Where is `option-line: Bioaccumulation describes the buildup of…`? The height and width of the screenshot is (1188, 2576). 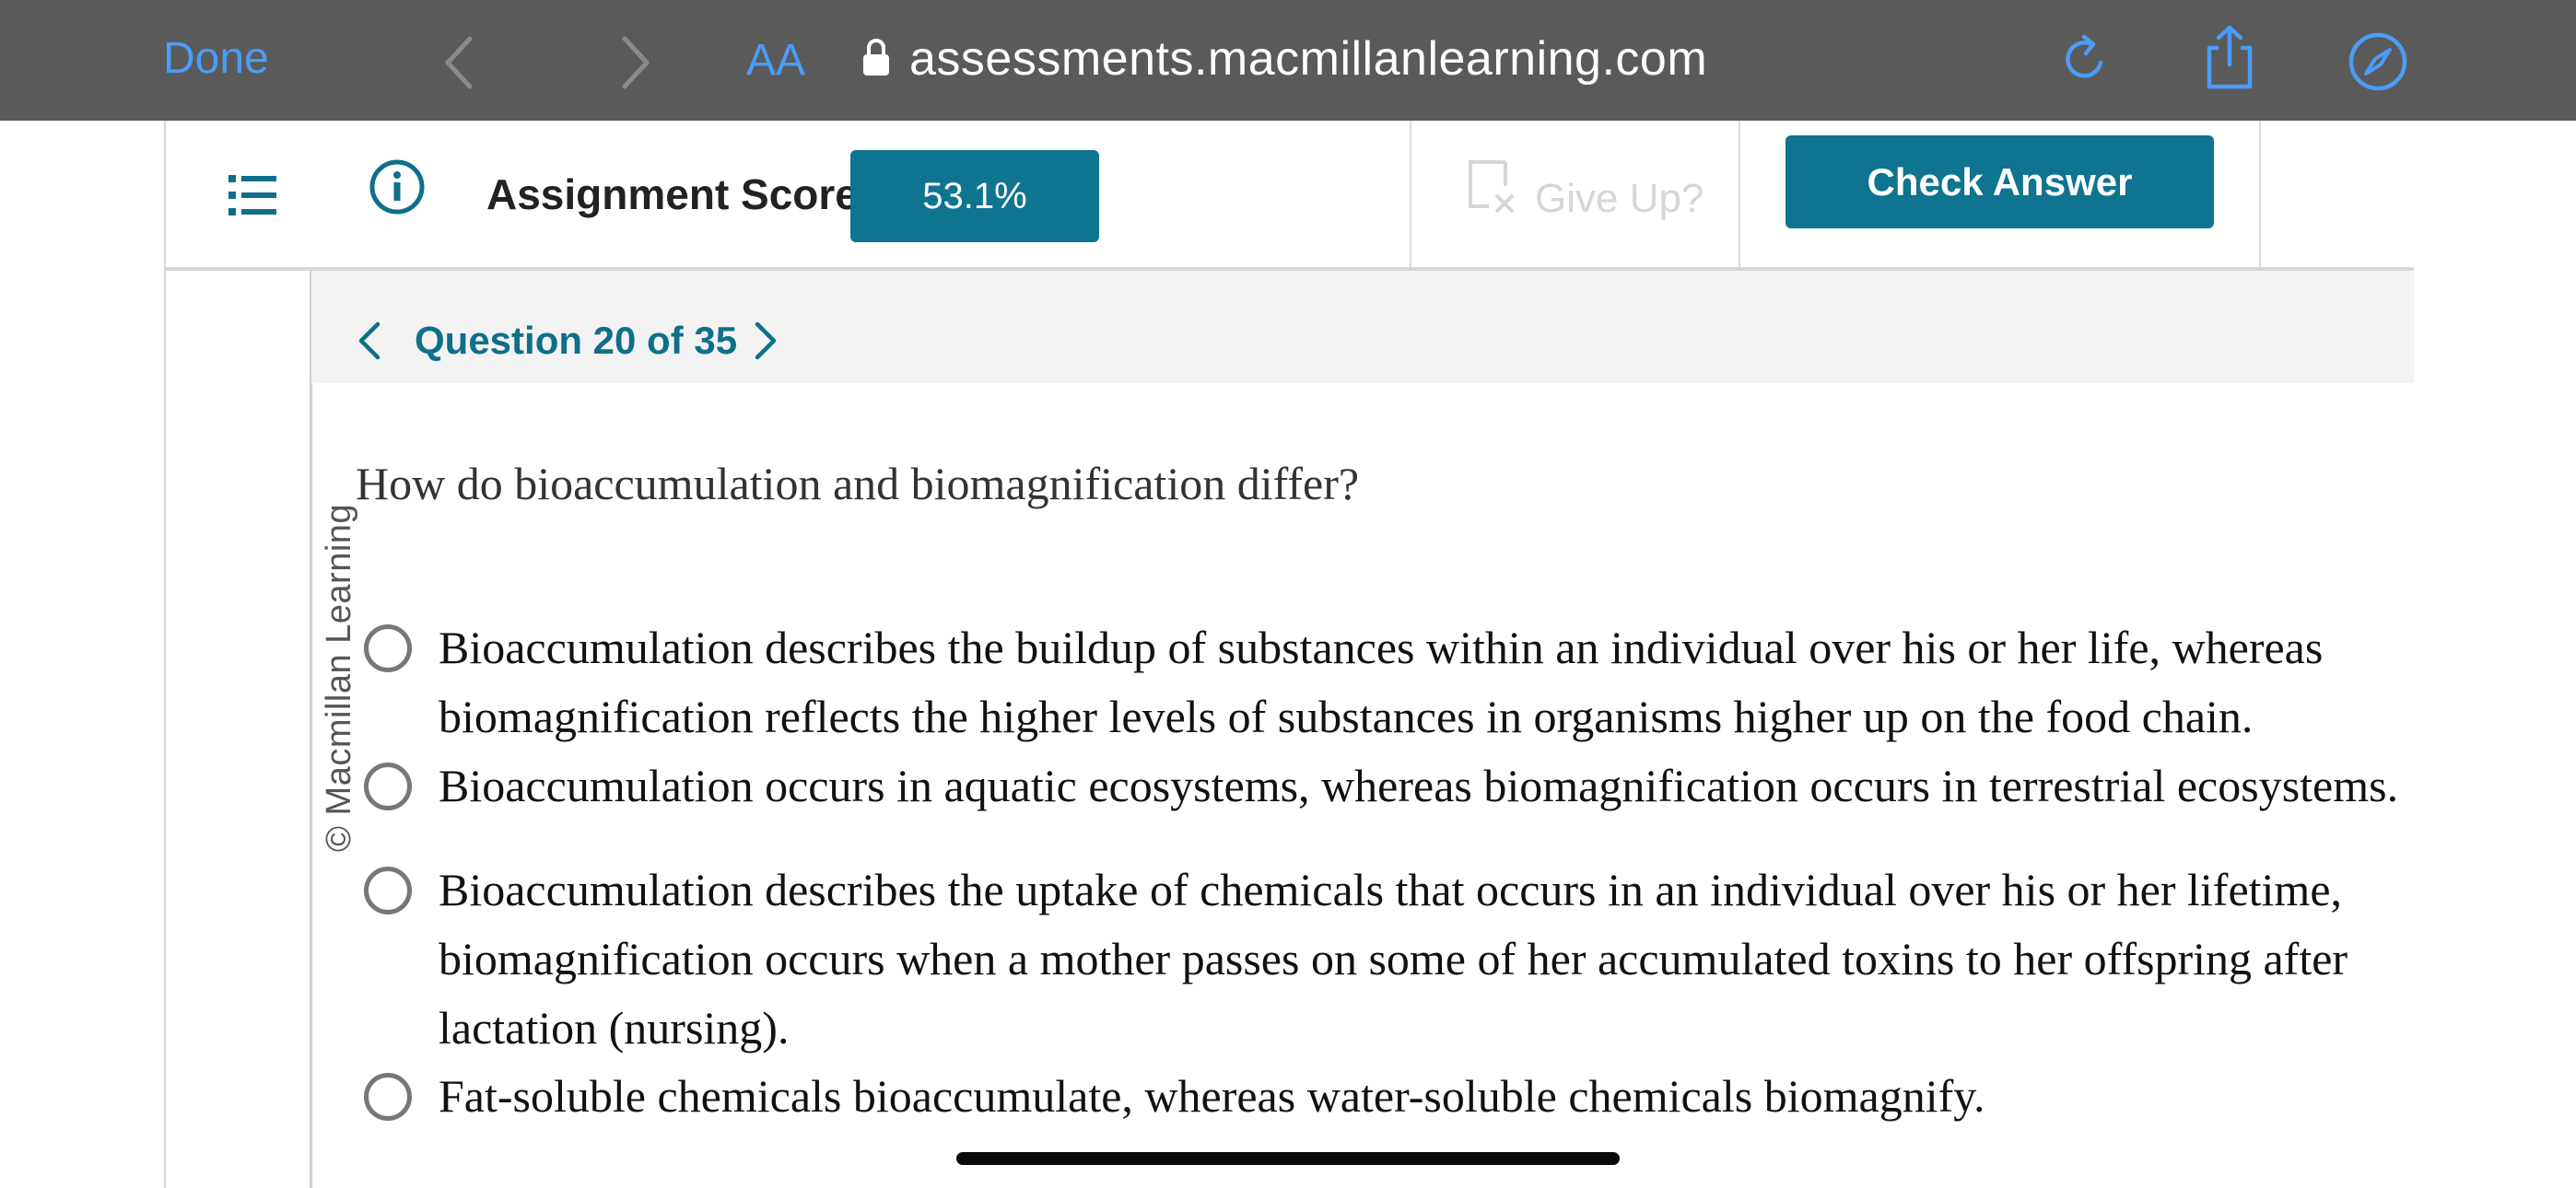 option-line: Bioaccumulation describes the buildup of… is located at coordinates (1381, 647).